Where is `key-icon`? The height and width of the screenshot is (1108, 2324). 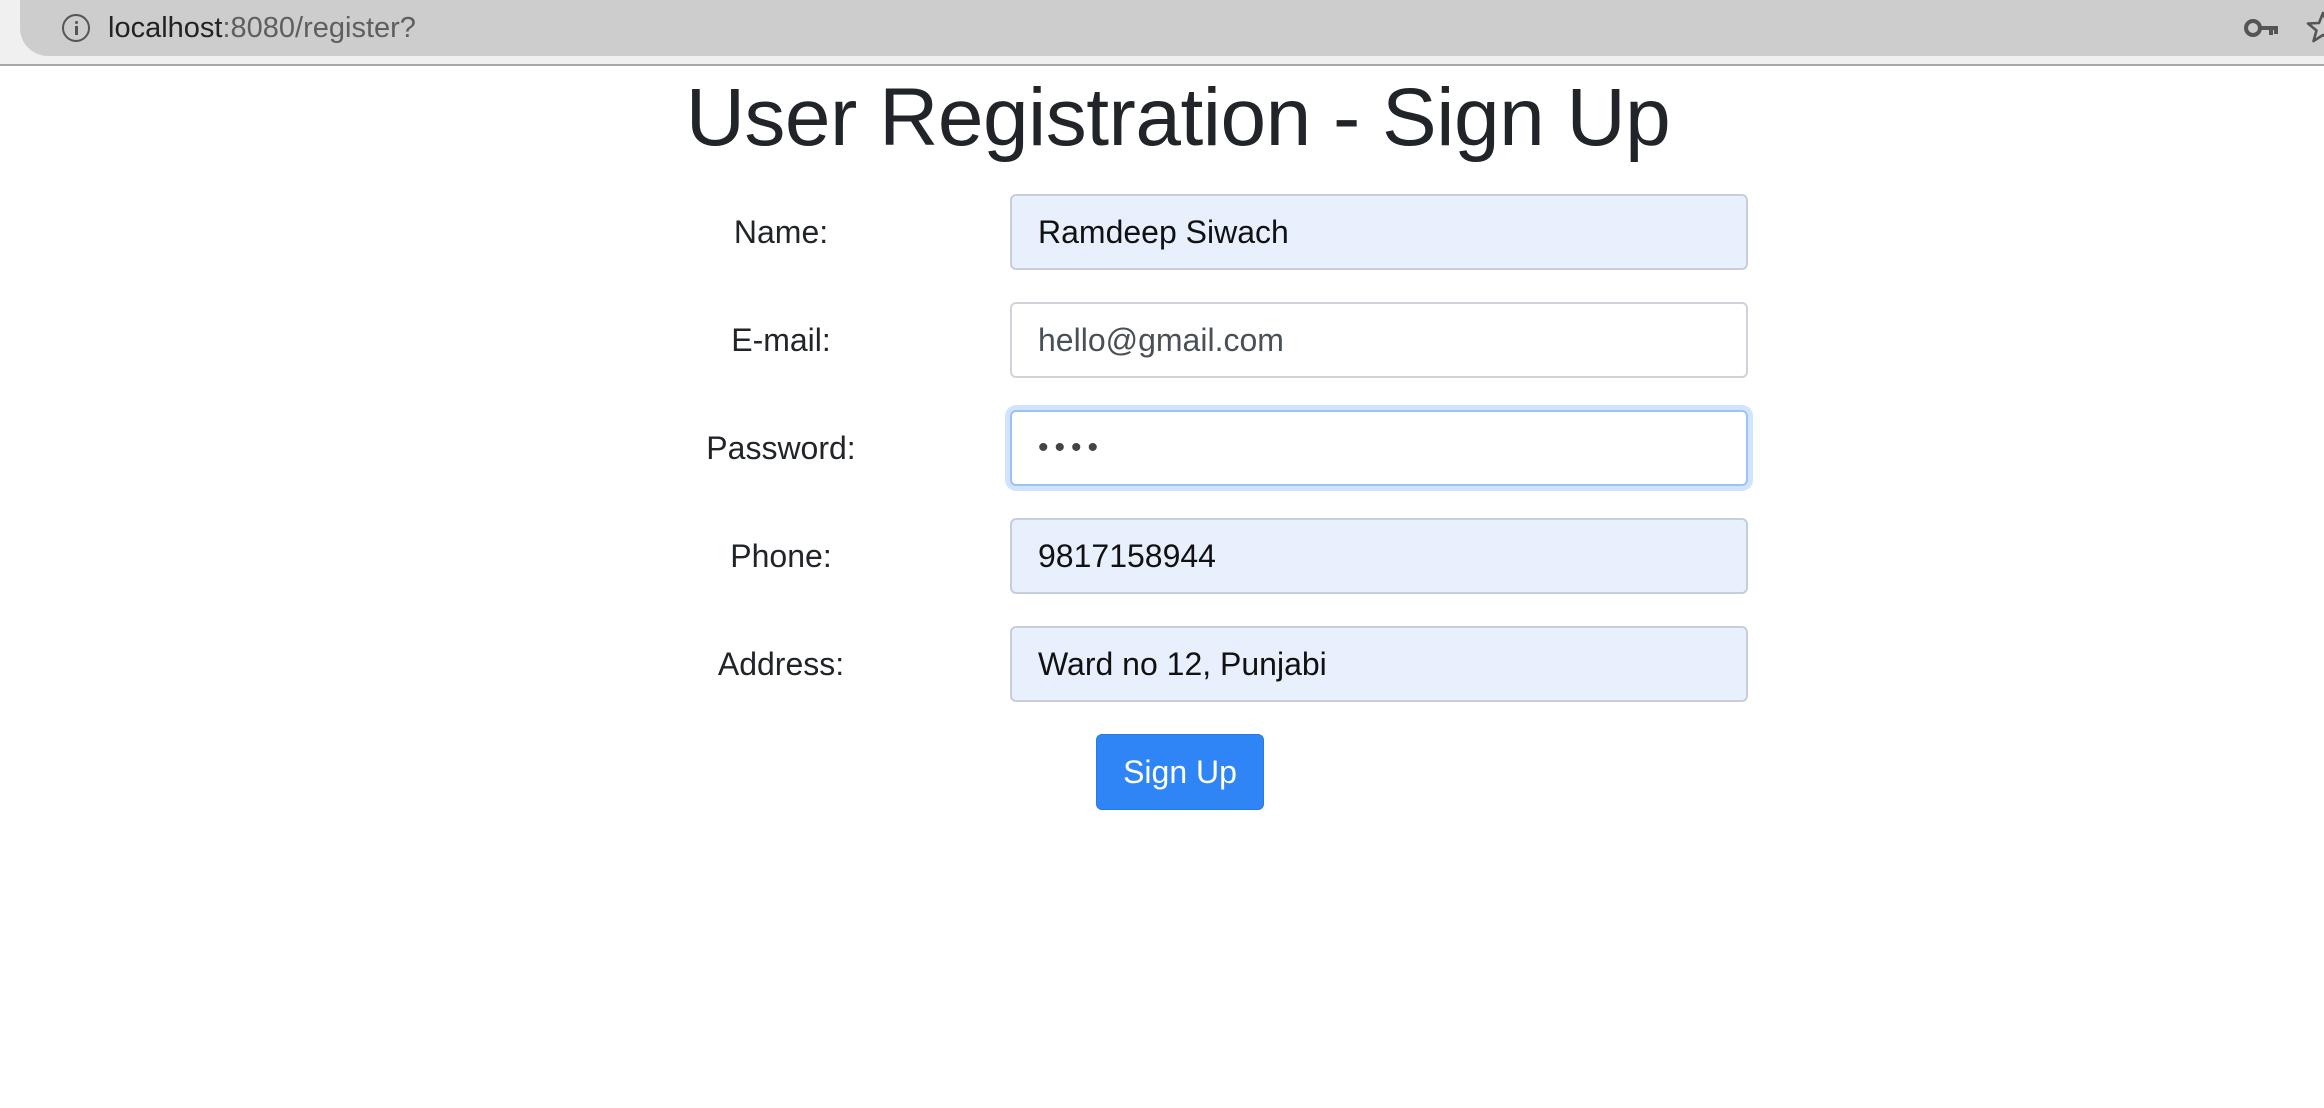
key-icon is located at coordinates (2262, 28).